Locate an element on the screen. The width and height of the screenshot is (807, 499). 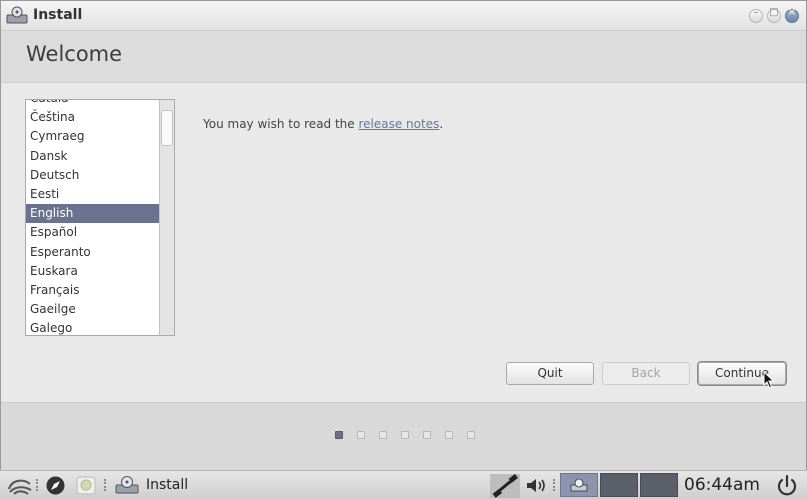
volume-icon is located at coordinates (537, 485).